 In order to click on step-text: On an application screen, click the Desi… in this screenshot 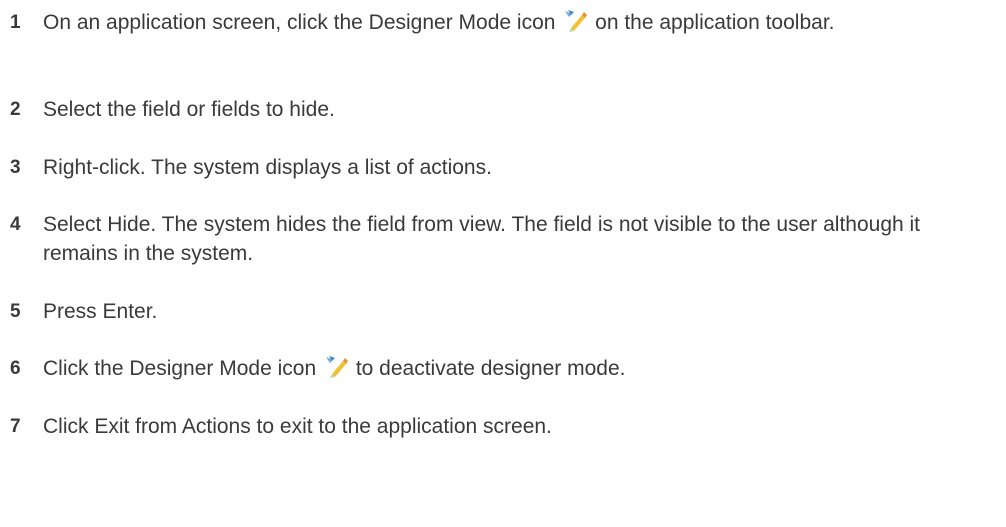, I will do `click(299, 22)`.